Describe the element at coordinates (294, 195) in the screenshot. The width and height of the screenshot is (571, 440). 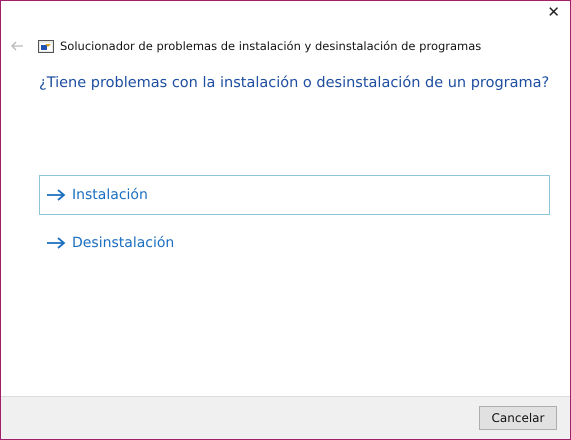
I see `option-link: Instalación` at that location.